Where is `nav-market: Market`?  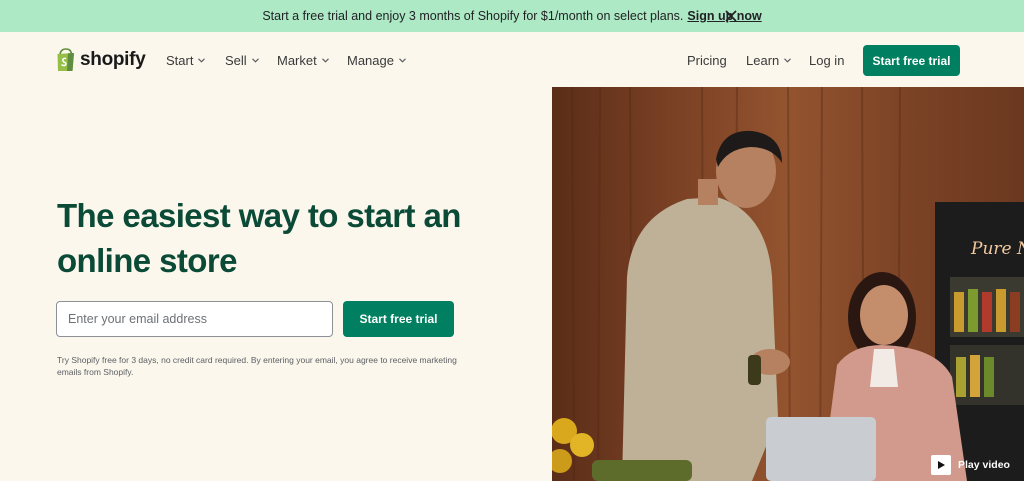 nav-market: Market is located at coordinates (303, 60).